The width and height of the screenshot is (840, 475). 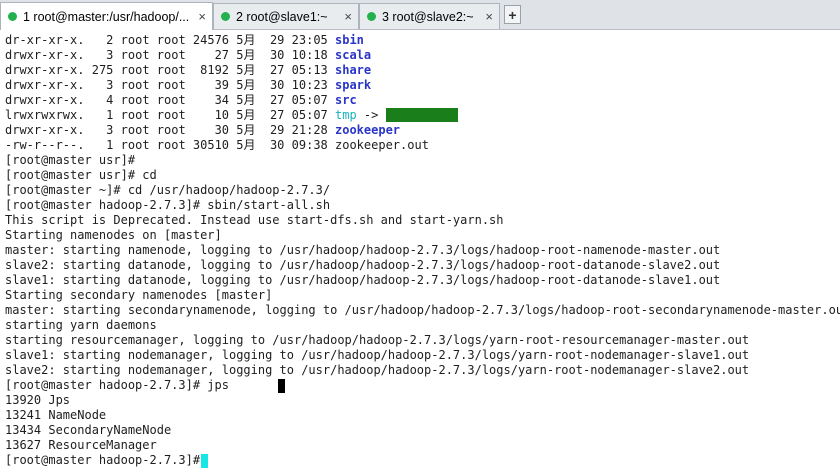 I want to click on tab-slave1: 2 root@slave1:~ ×, so click(x=286, y=16).